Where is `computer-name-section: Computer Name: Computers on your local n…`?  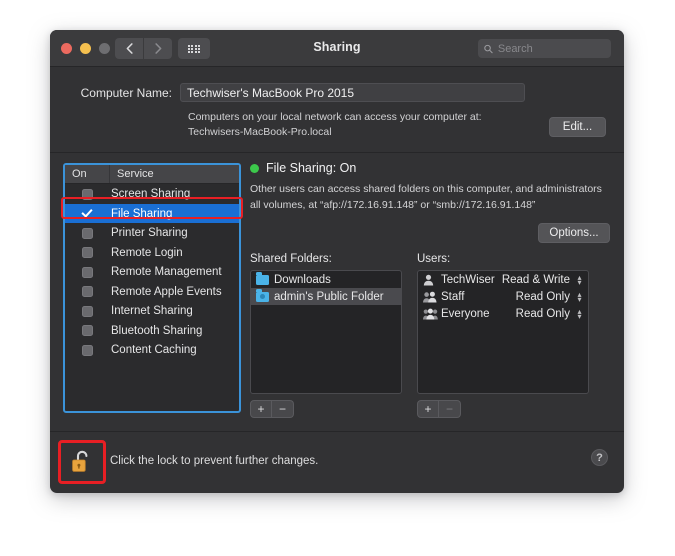 computer-name-section: Computer Name: Computers on your local n… is located at coordinates (337, 110).